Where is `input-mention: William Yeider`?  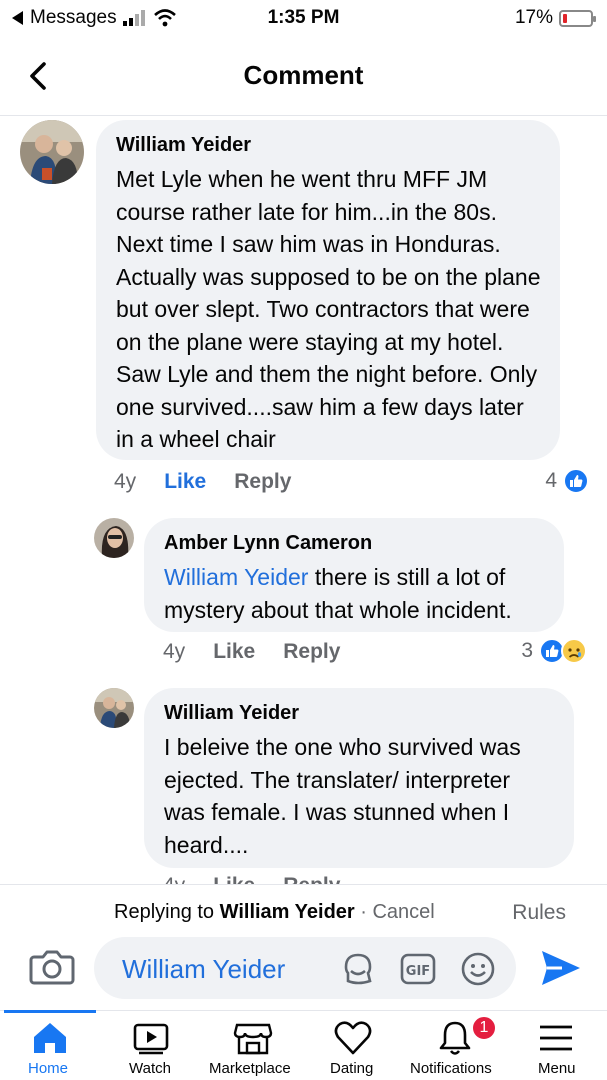
input-mention: William Yeider is located at coordinates (204, 969).